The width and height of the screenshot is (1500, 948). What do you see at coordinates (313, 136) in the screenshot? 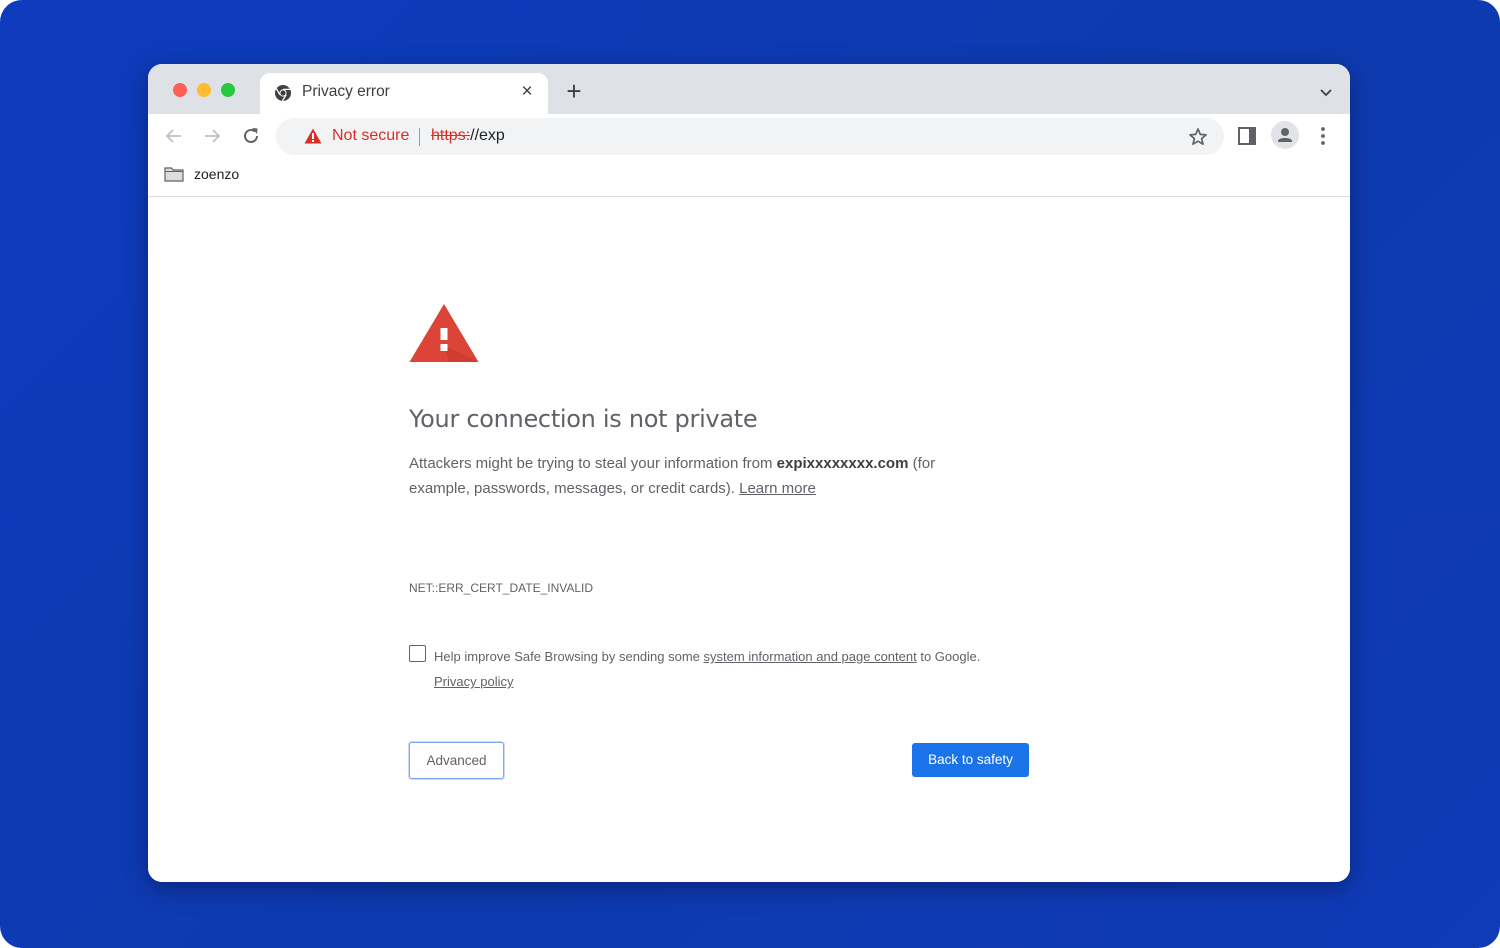
I see `warning-icon` at bounding box center [313, 136].